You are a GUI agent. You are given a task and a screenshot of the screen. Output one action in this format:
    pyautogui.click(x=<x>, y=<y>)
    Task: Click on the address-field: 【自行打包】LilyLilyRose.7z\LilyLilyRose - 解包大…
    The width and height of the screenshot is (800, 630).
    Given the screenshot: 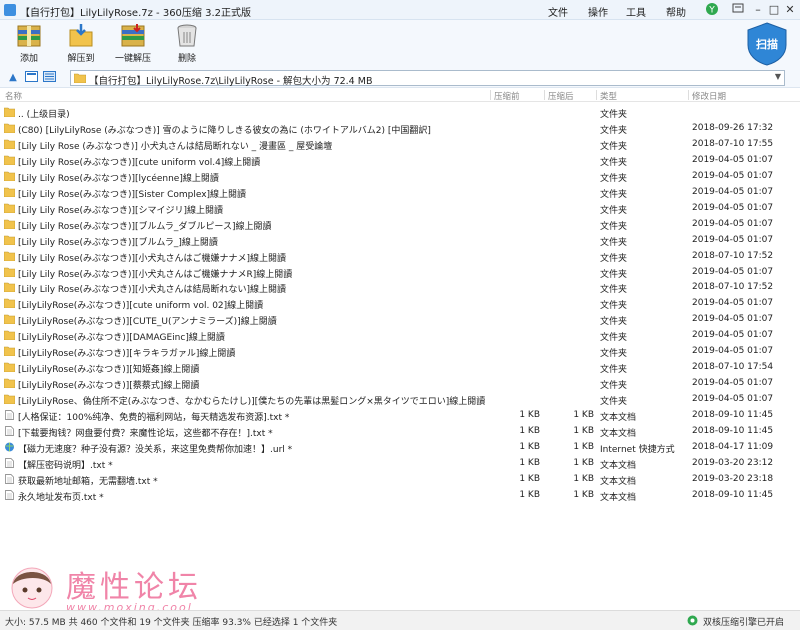 What is the action you would take?
    pyautogui.click(x=427, y=78)
    